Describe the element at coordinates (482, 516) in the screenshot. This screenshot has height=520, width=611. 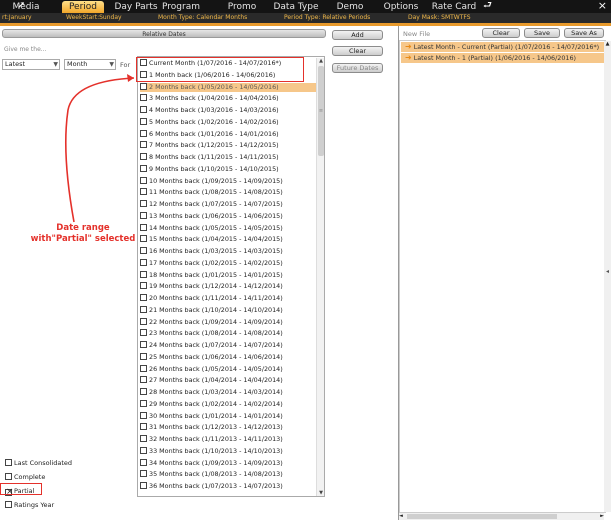
I see `hscrollbar-thumb` at that location.